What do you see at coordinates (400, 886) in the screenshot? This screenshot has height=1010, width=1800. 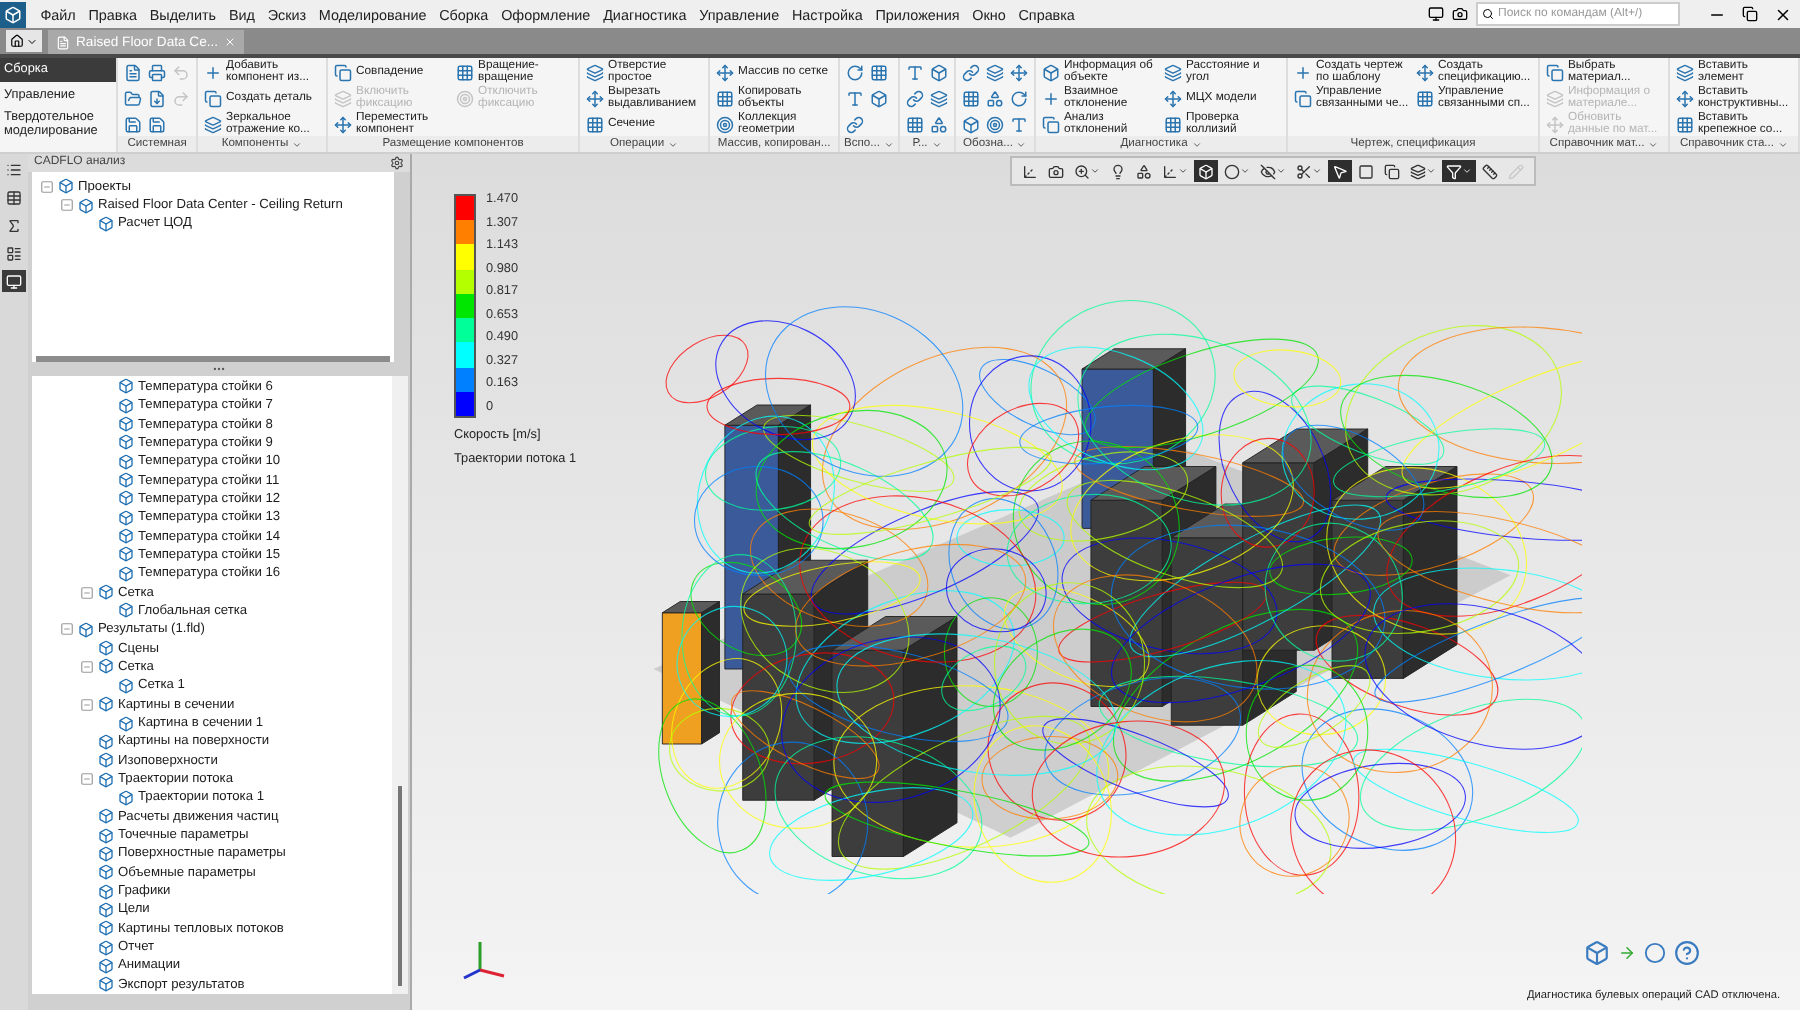 I see `scrollbar-thumb` at bounding box center [400, 886].